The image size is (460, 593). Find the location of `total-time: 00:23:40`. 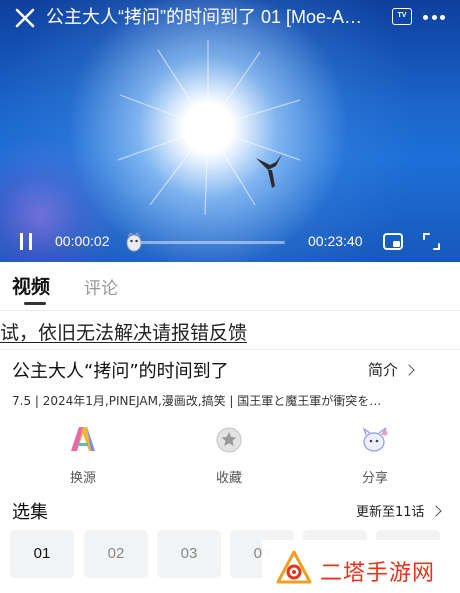

total-time: 00:23:40 is located at coordinates (335, 241).